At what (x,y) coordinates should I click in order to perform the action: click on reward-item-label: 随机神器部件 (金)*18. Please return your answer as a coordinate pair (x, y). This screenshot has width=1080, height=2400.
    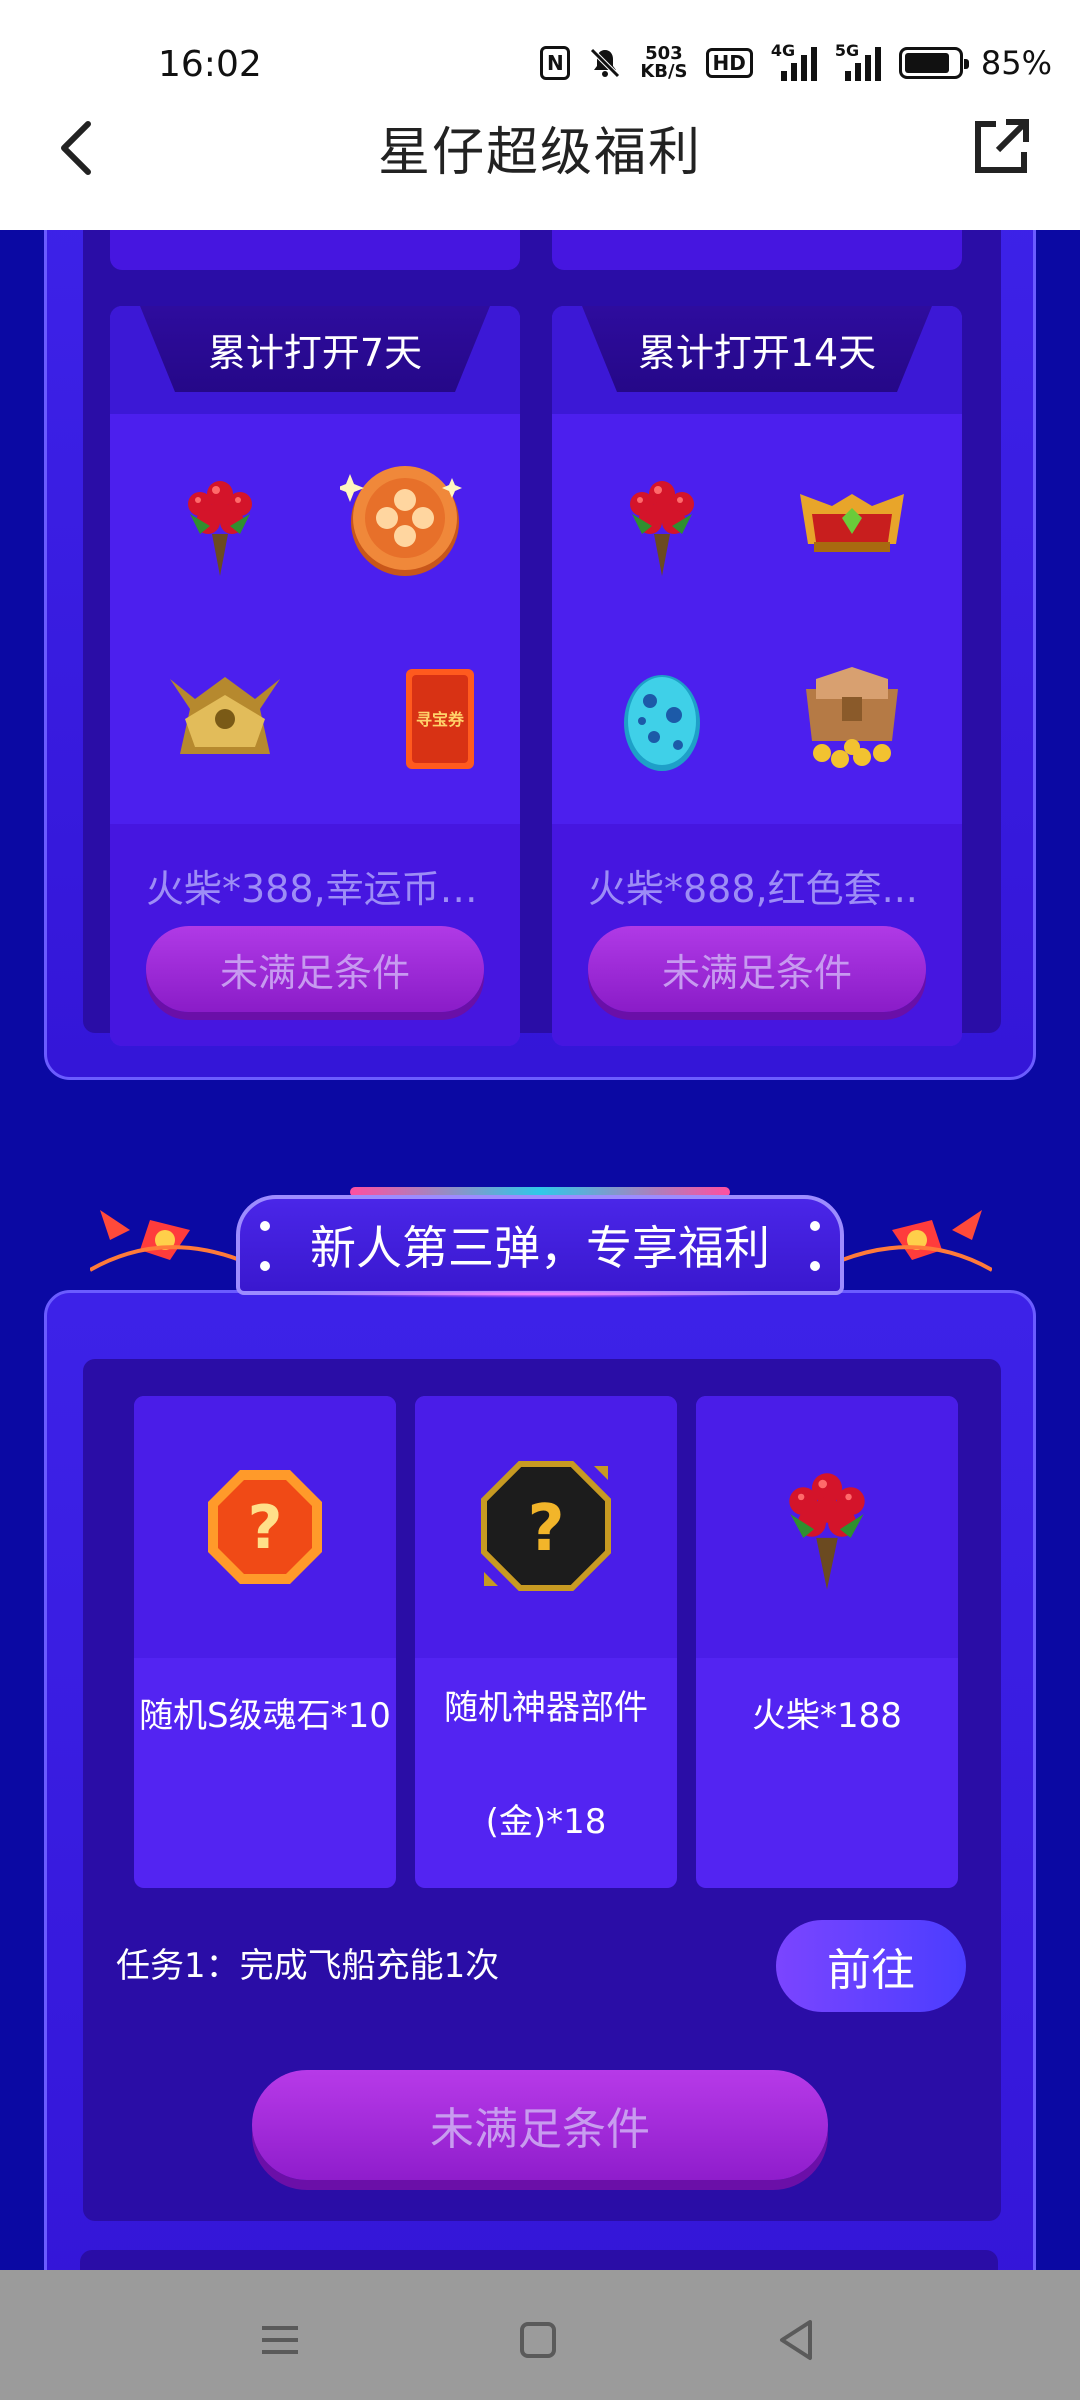
    Looking at the image, I should click on (546, 1754).